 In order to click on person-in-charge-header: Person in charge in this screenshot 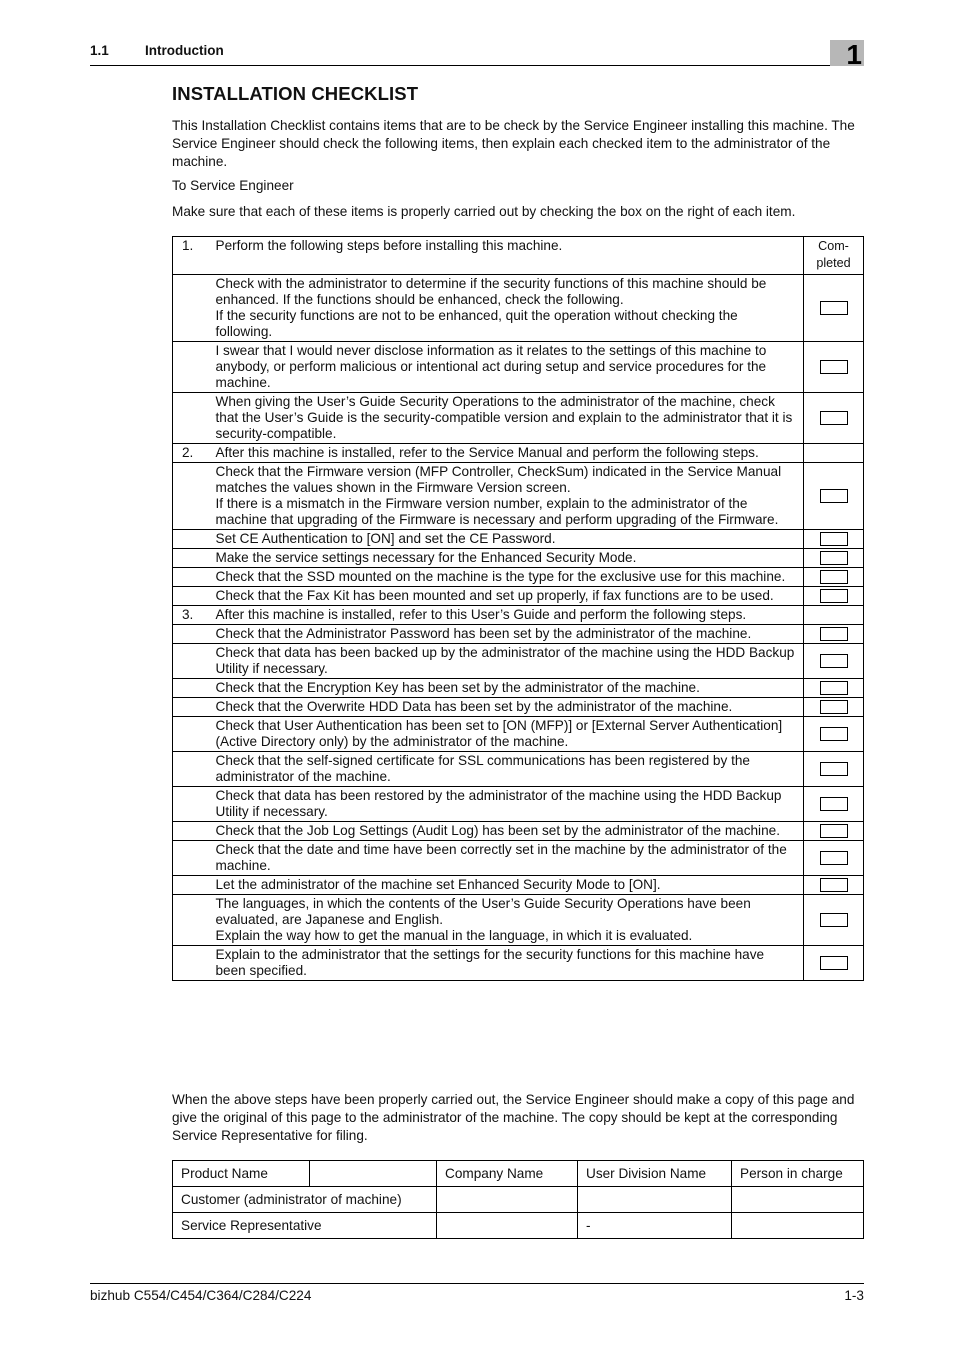, I will do `click(797, 1173)`.